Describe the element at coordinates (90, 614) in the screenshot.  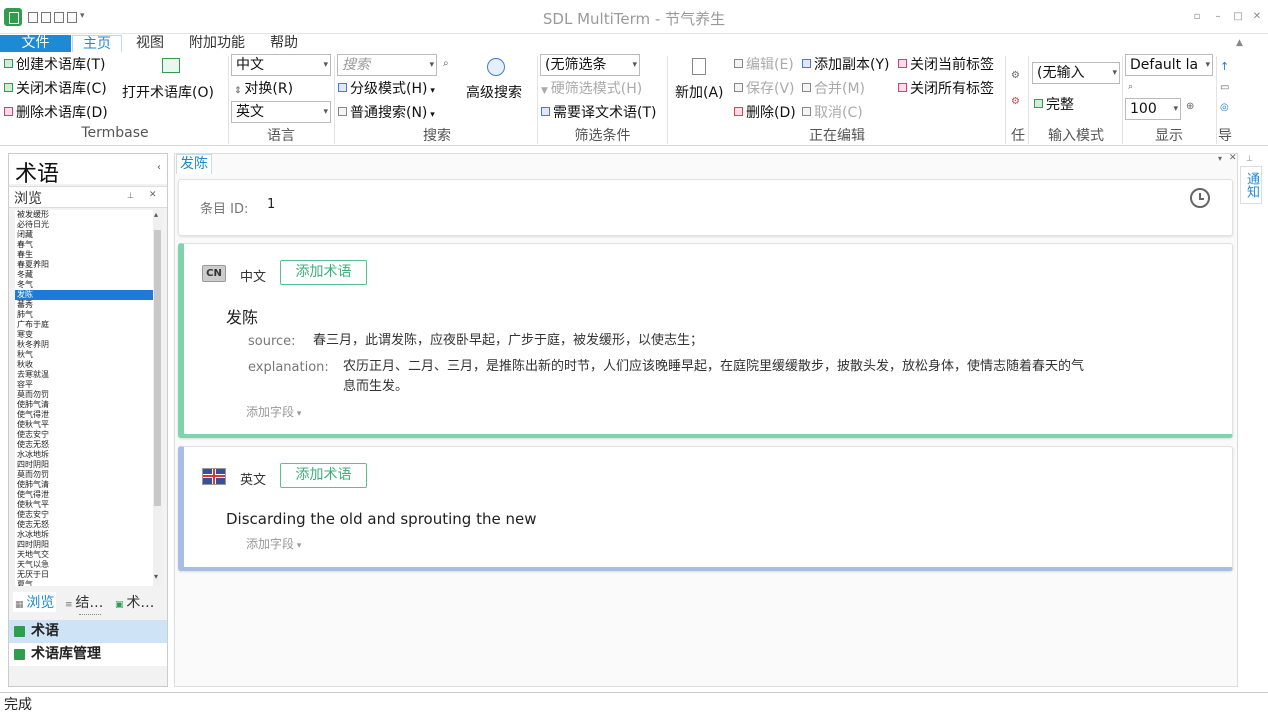
I see `splitter-grip` at that location.